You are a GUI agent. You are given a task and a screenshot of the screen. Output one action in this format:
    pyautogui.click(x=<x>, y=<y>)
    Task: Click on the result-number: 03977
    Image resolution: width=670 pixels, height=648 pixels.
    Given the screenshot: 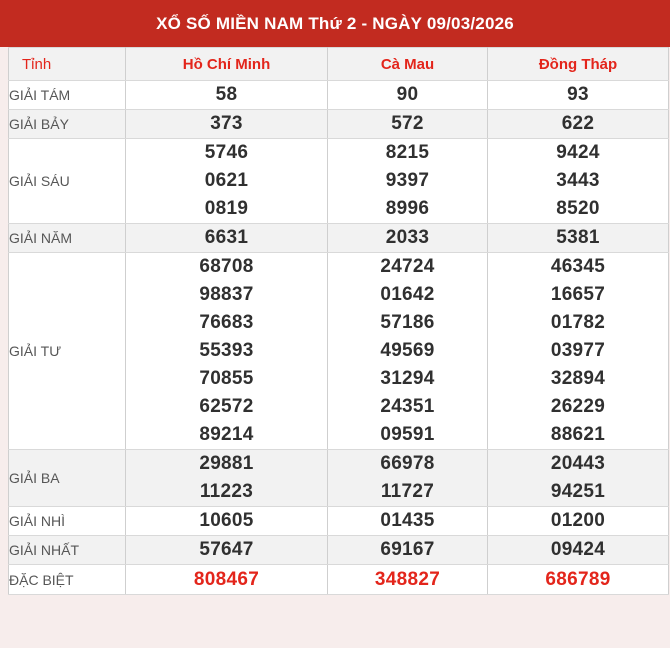 What is the action you would take?
    pyautogui.click(x=578, y=350)
    